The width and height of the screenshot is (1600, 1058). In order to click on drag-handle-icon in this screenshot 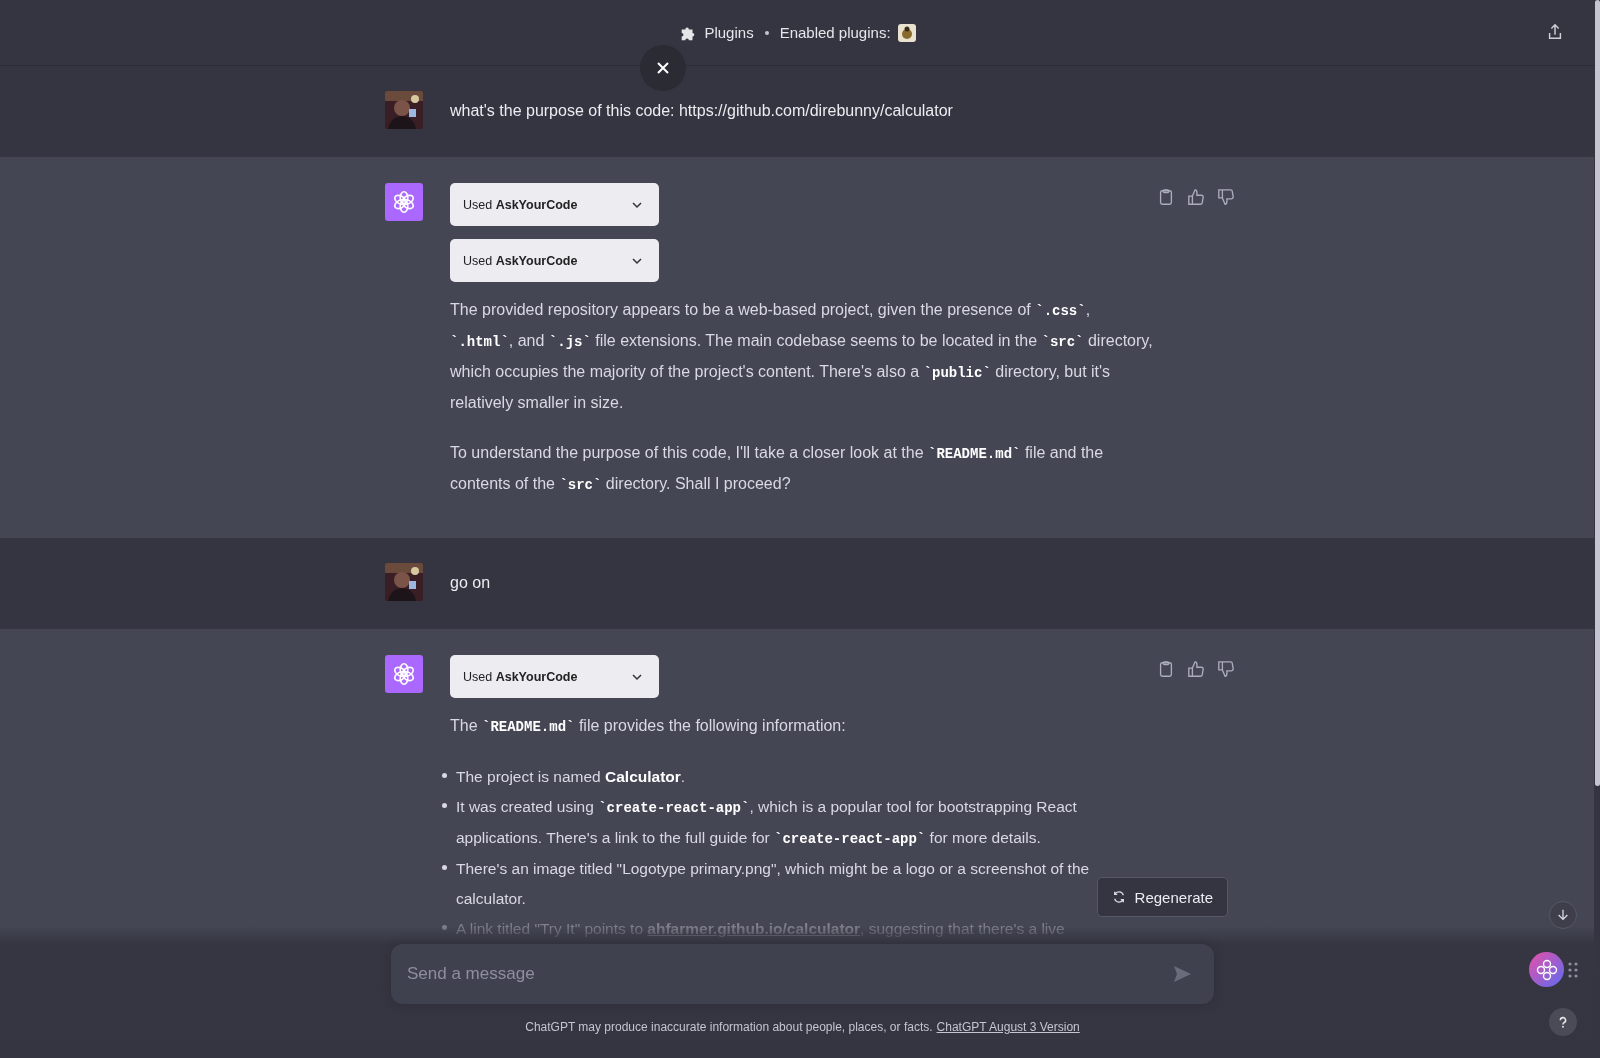, I will do `click(1573, 970)`.